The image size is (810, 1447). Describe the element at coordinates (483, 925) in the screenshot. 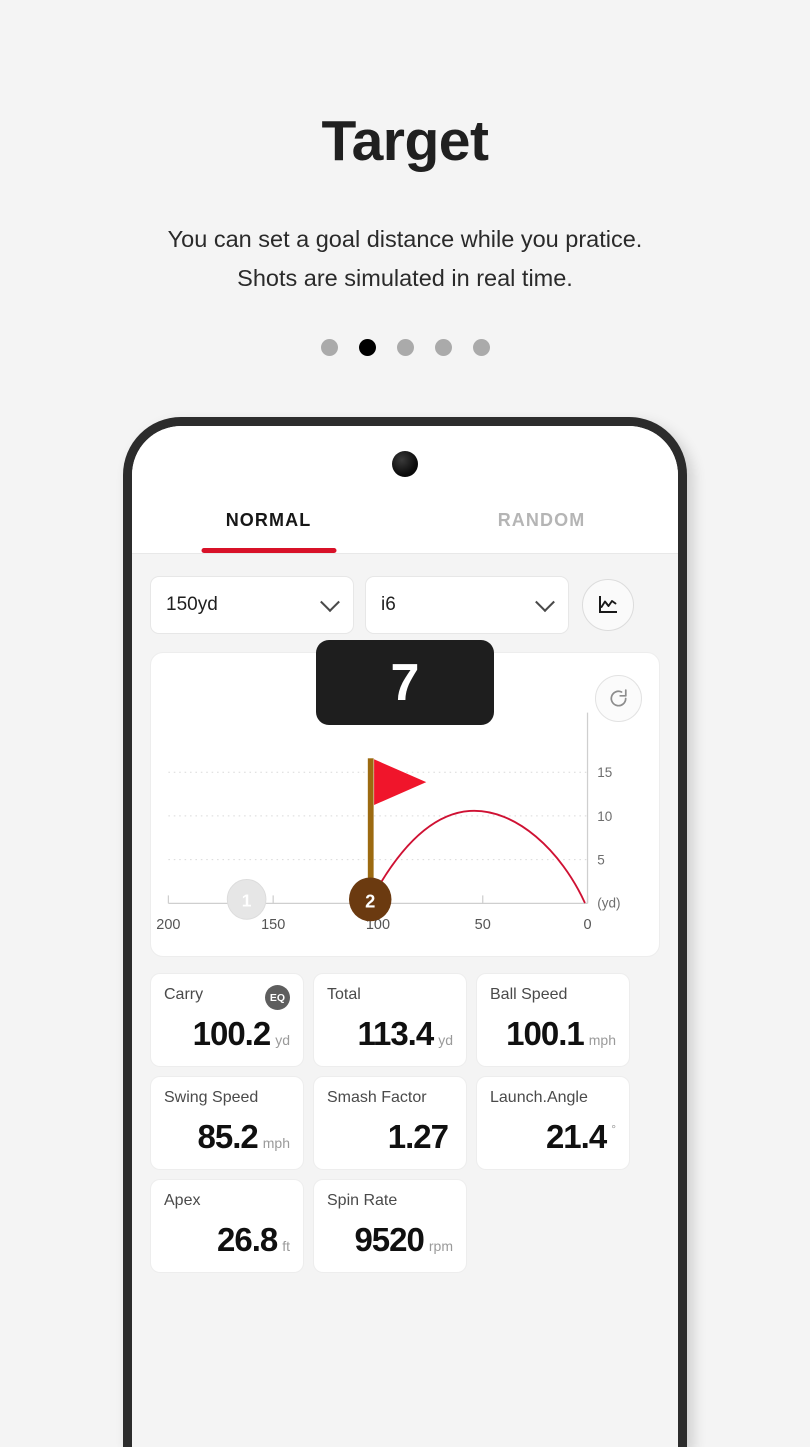

I see `x-tick-label-50: 50` at that location.